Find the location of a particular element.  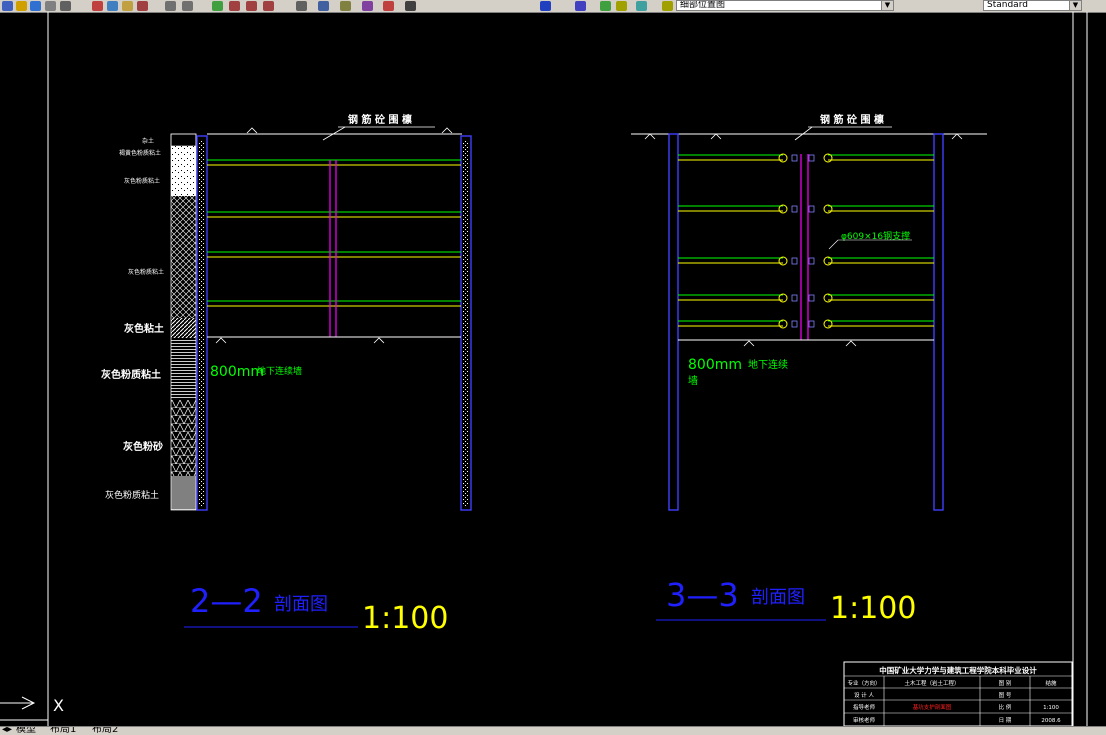

soil-label: 灰色粉砂 is located at coordinates (143, 446).